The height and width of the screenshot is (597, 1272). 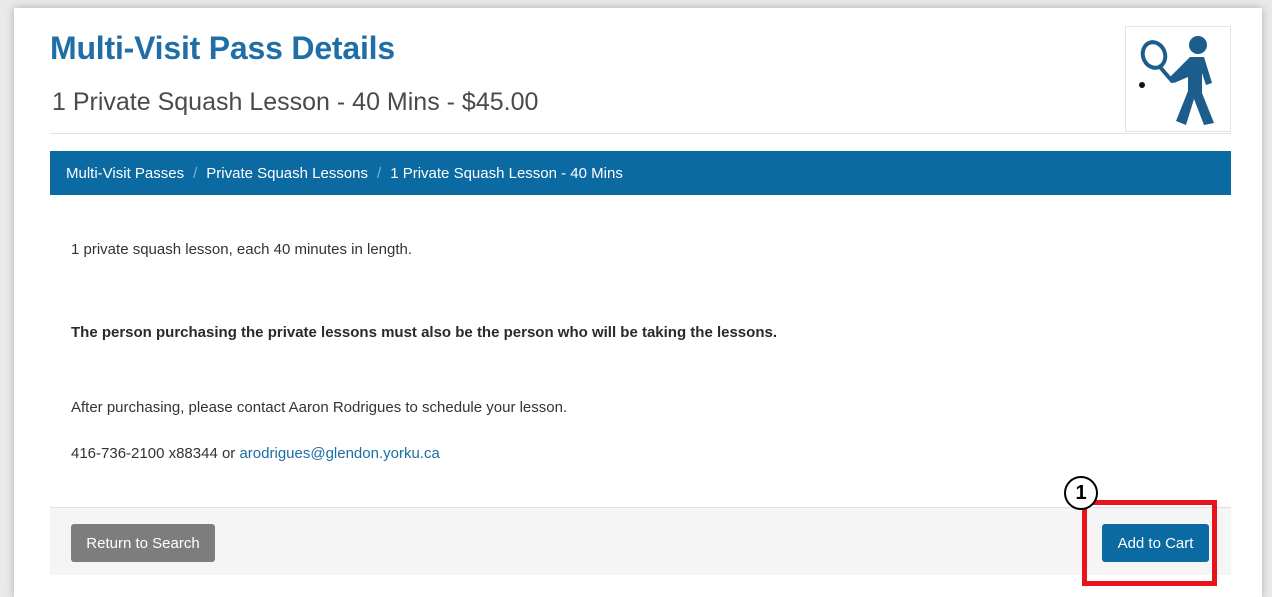 I want to click on phone-number: 416-736-2100 x88344 or, so click(x=155, y=453).